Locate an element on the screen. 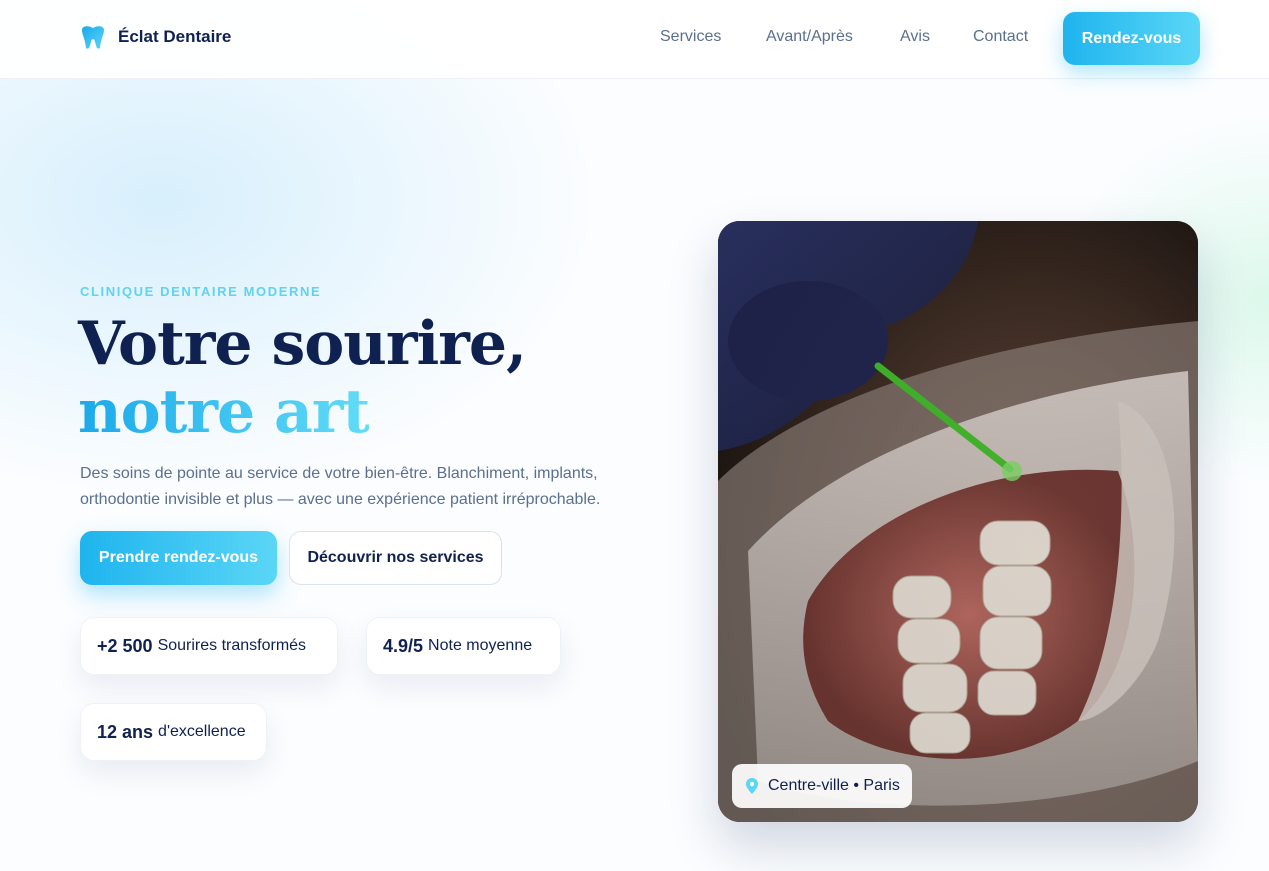 The width and height of the screenshot is (1269, 871). stat-card-years: 12 ans d'excellence is located at coordinates (173, 732).